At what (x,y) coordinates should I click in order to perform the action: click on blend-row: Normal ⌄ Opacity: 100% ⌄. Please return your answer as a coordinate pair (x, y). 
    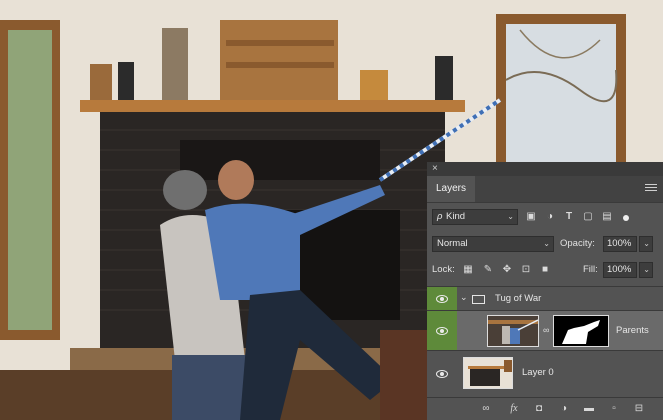
    Looking at the image, I should click on (545, 244).